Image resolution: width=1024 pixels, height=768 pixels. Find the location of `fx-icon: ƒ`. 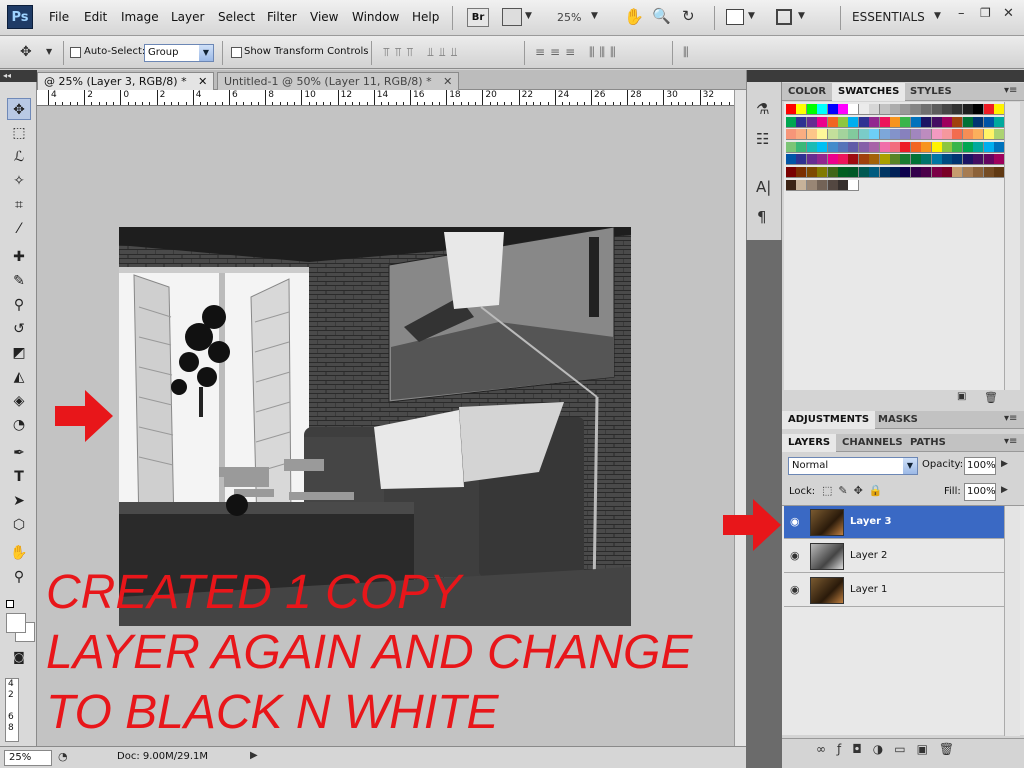

fx-icon: ƒ is located at coordinates (844, 749).